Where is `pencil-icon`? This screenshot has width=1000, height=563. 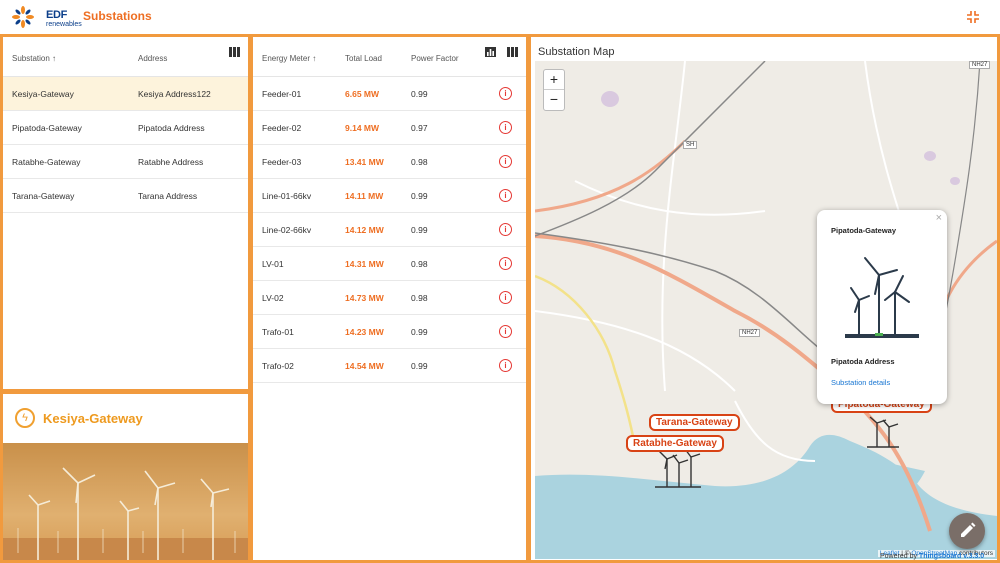
pencil-icon is located at coordinates (968, 529).